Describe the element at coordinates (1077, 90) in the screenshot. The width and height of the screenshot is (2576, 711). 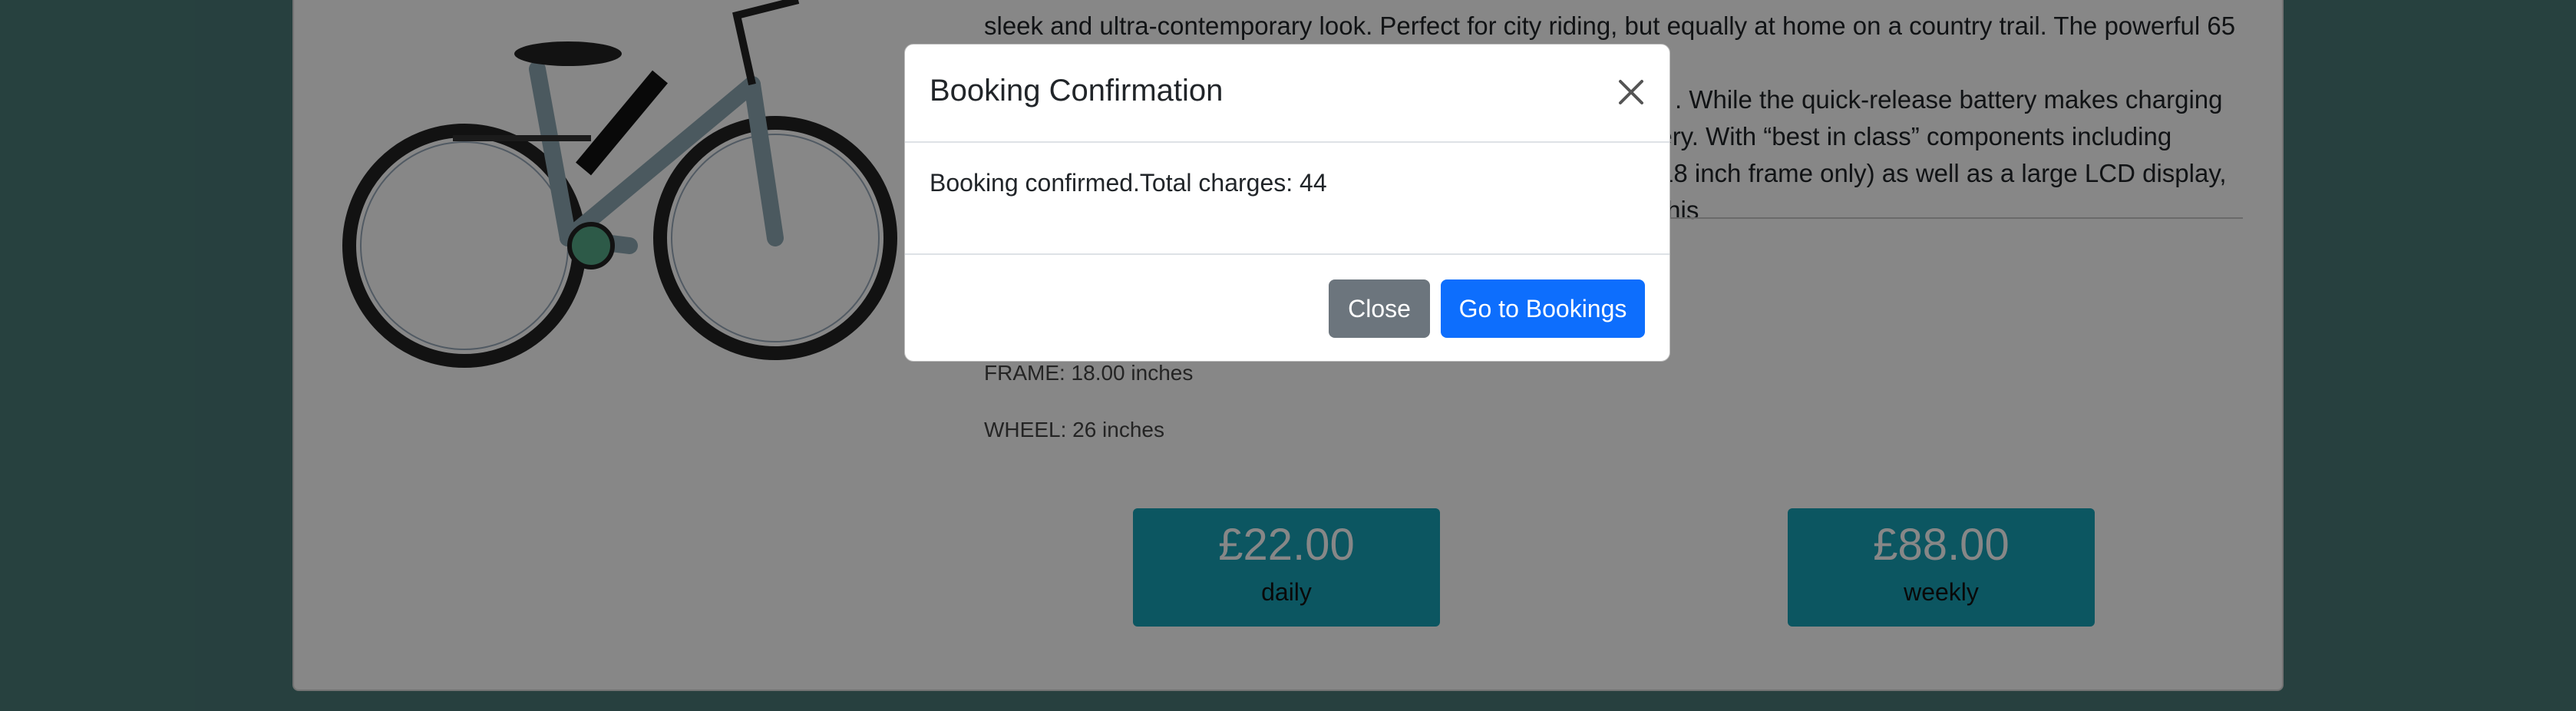
I see `modal-title: Booking Confirmation` at that location.